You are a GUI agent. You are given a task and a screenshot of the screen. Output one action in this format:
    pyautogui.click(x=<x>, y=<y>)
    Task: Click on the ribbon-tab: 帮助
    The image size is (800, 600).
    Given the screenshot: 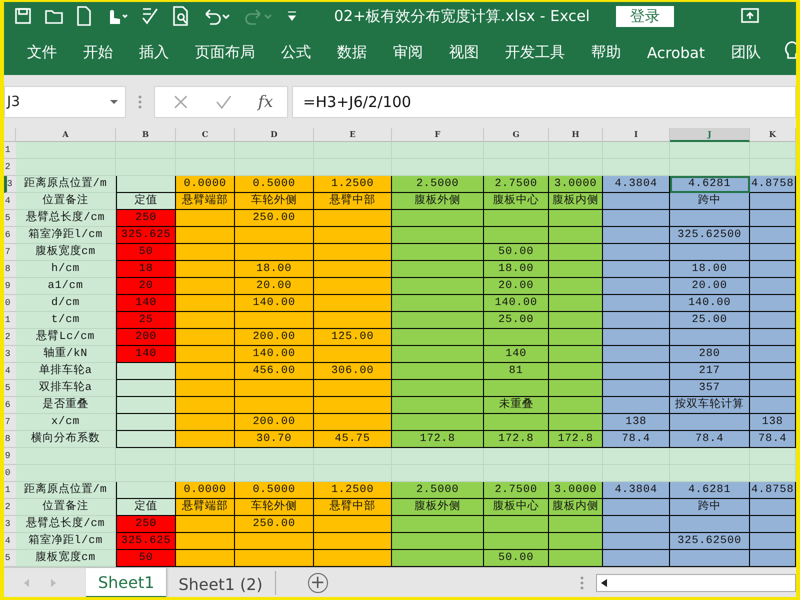 What is the action you would take?
    pyautogui.click(x=606, y=52)
    